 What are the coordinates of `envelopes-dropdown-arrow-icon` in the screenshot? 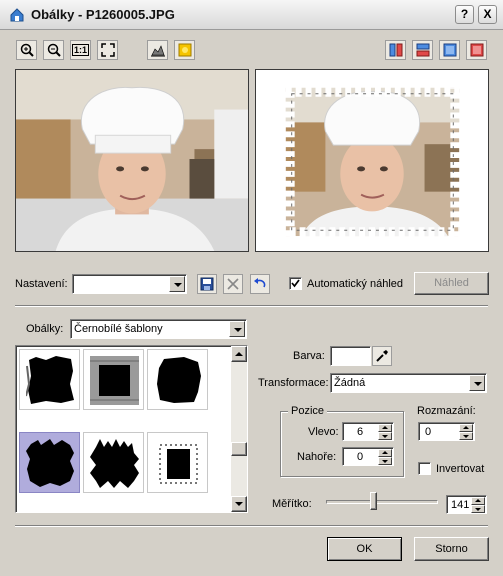 It's located at (237, 329).